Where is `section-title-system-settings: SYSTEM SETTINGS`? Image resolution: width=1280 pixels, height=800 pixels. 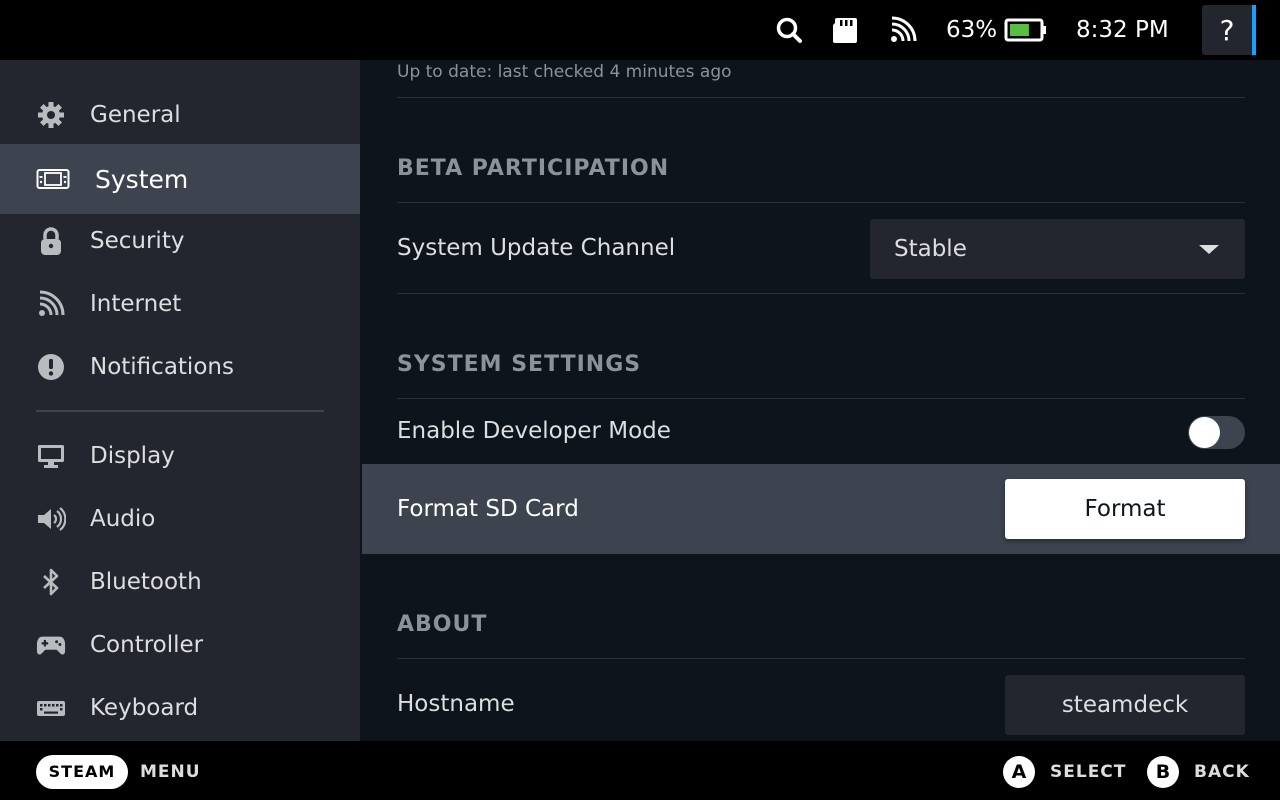
section-title-system-settings: SYSTEM SETTINGS is located at coordinates (519, 364).